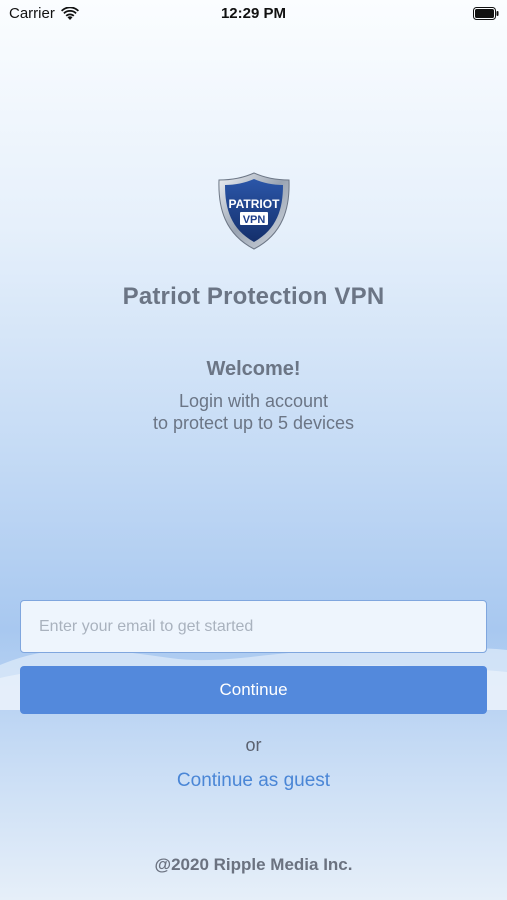  I want to click on logo-text-line1: PATRIOT, so click(255, 204).